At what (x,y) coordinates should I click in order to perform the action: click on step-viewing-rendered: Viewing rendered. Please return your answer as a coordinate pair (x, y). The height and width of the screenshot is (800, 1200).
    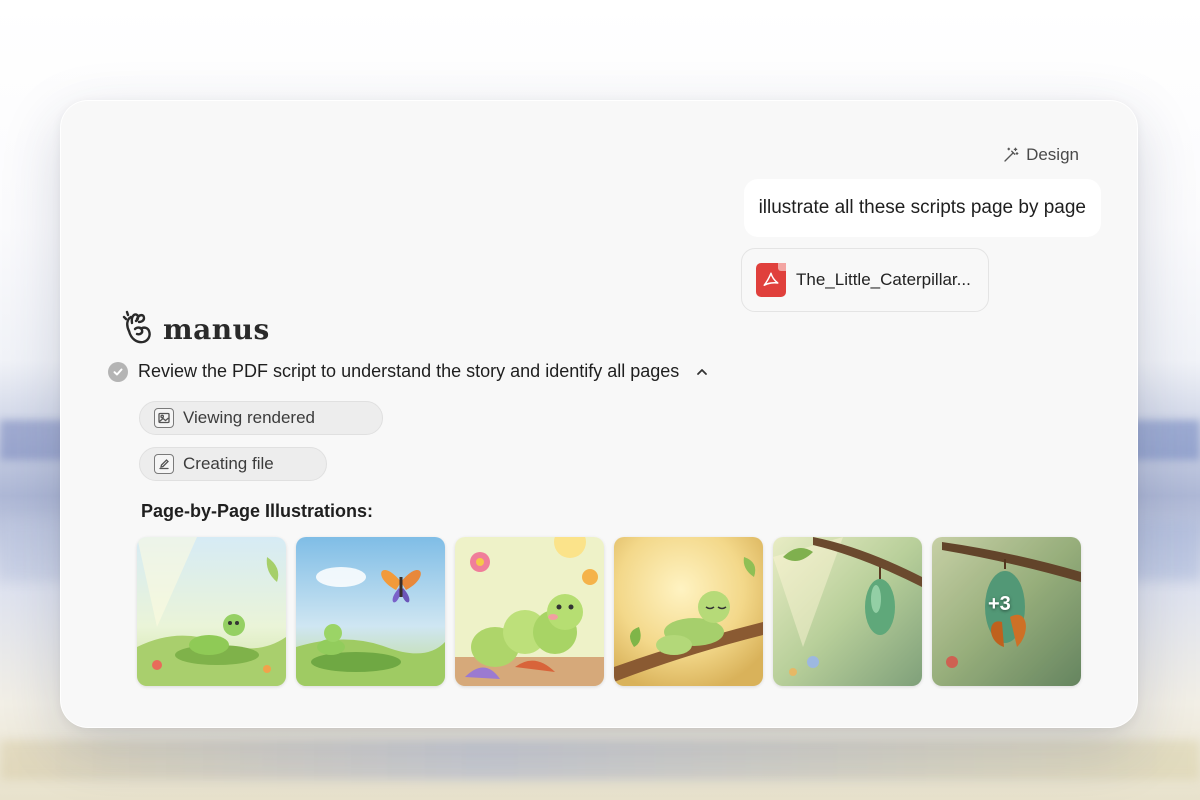
    Looking at the image, I should click on (261, 418).